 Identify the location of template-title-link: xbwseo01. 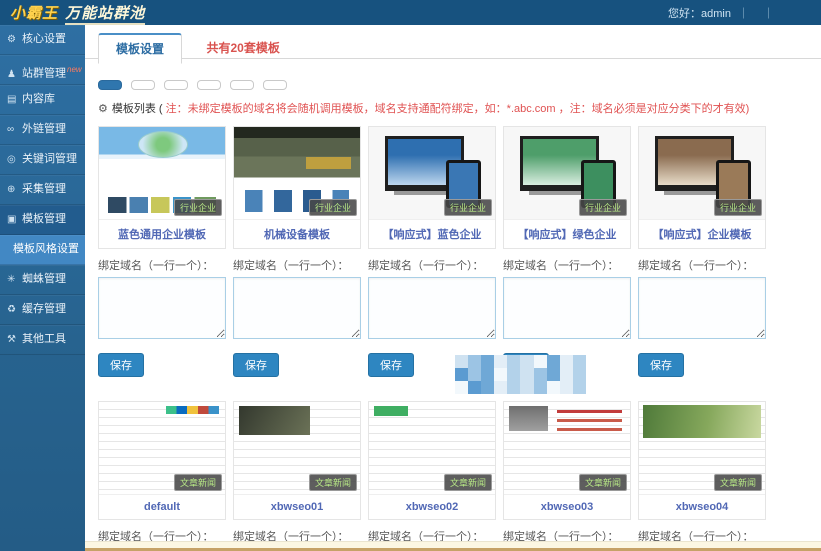
(297, 506).